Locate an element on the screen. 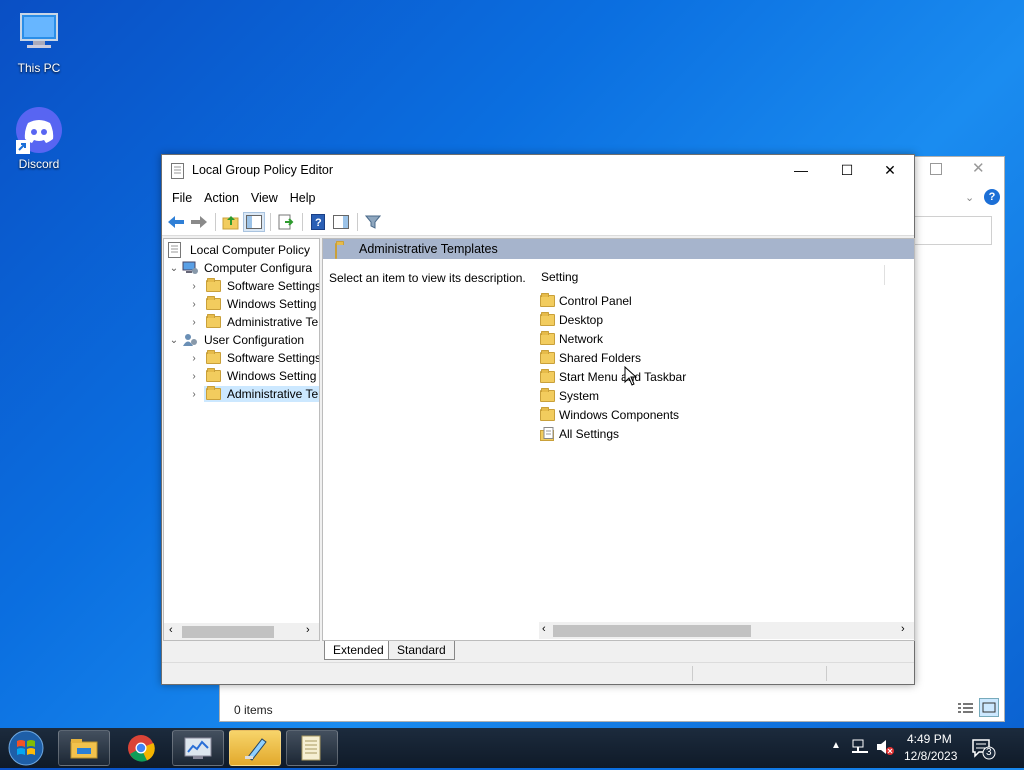  taskbar-notepad-app is located at coordinates (255, 748).